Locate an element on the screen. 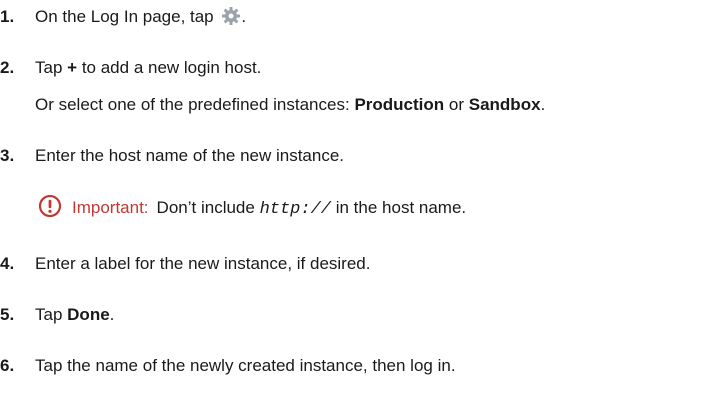 The width and height of the screenshot is (703, 395). step-text: Enter the host name of the new instance. is located at coordinates (190, 155).